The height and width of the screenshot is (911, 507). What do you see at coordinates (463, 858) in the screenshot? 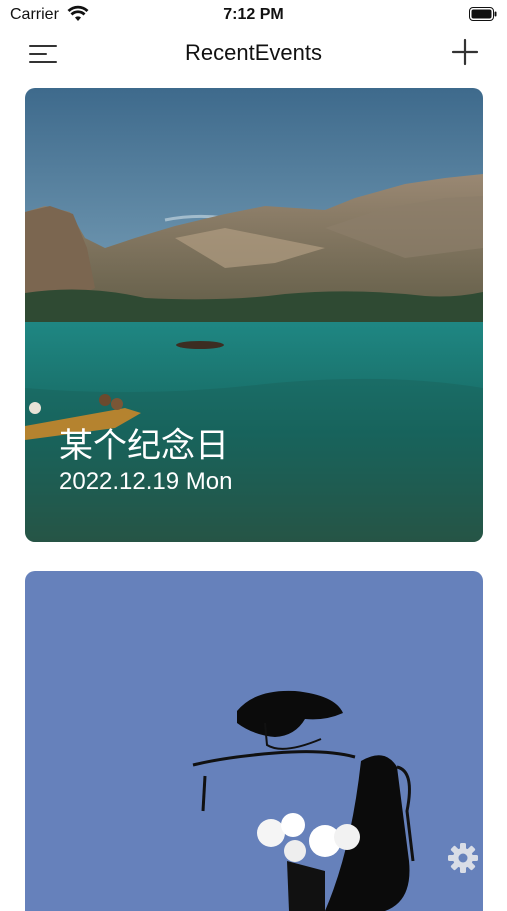
I see `gear-icon` at bounding box center [463, 858].